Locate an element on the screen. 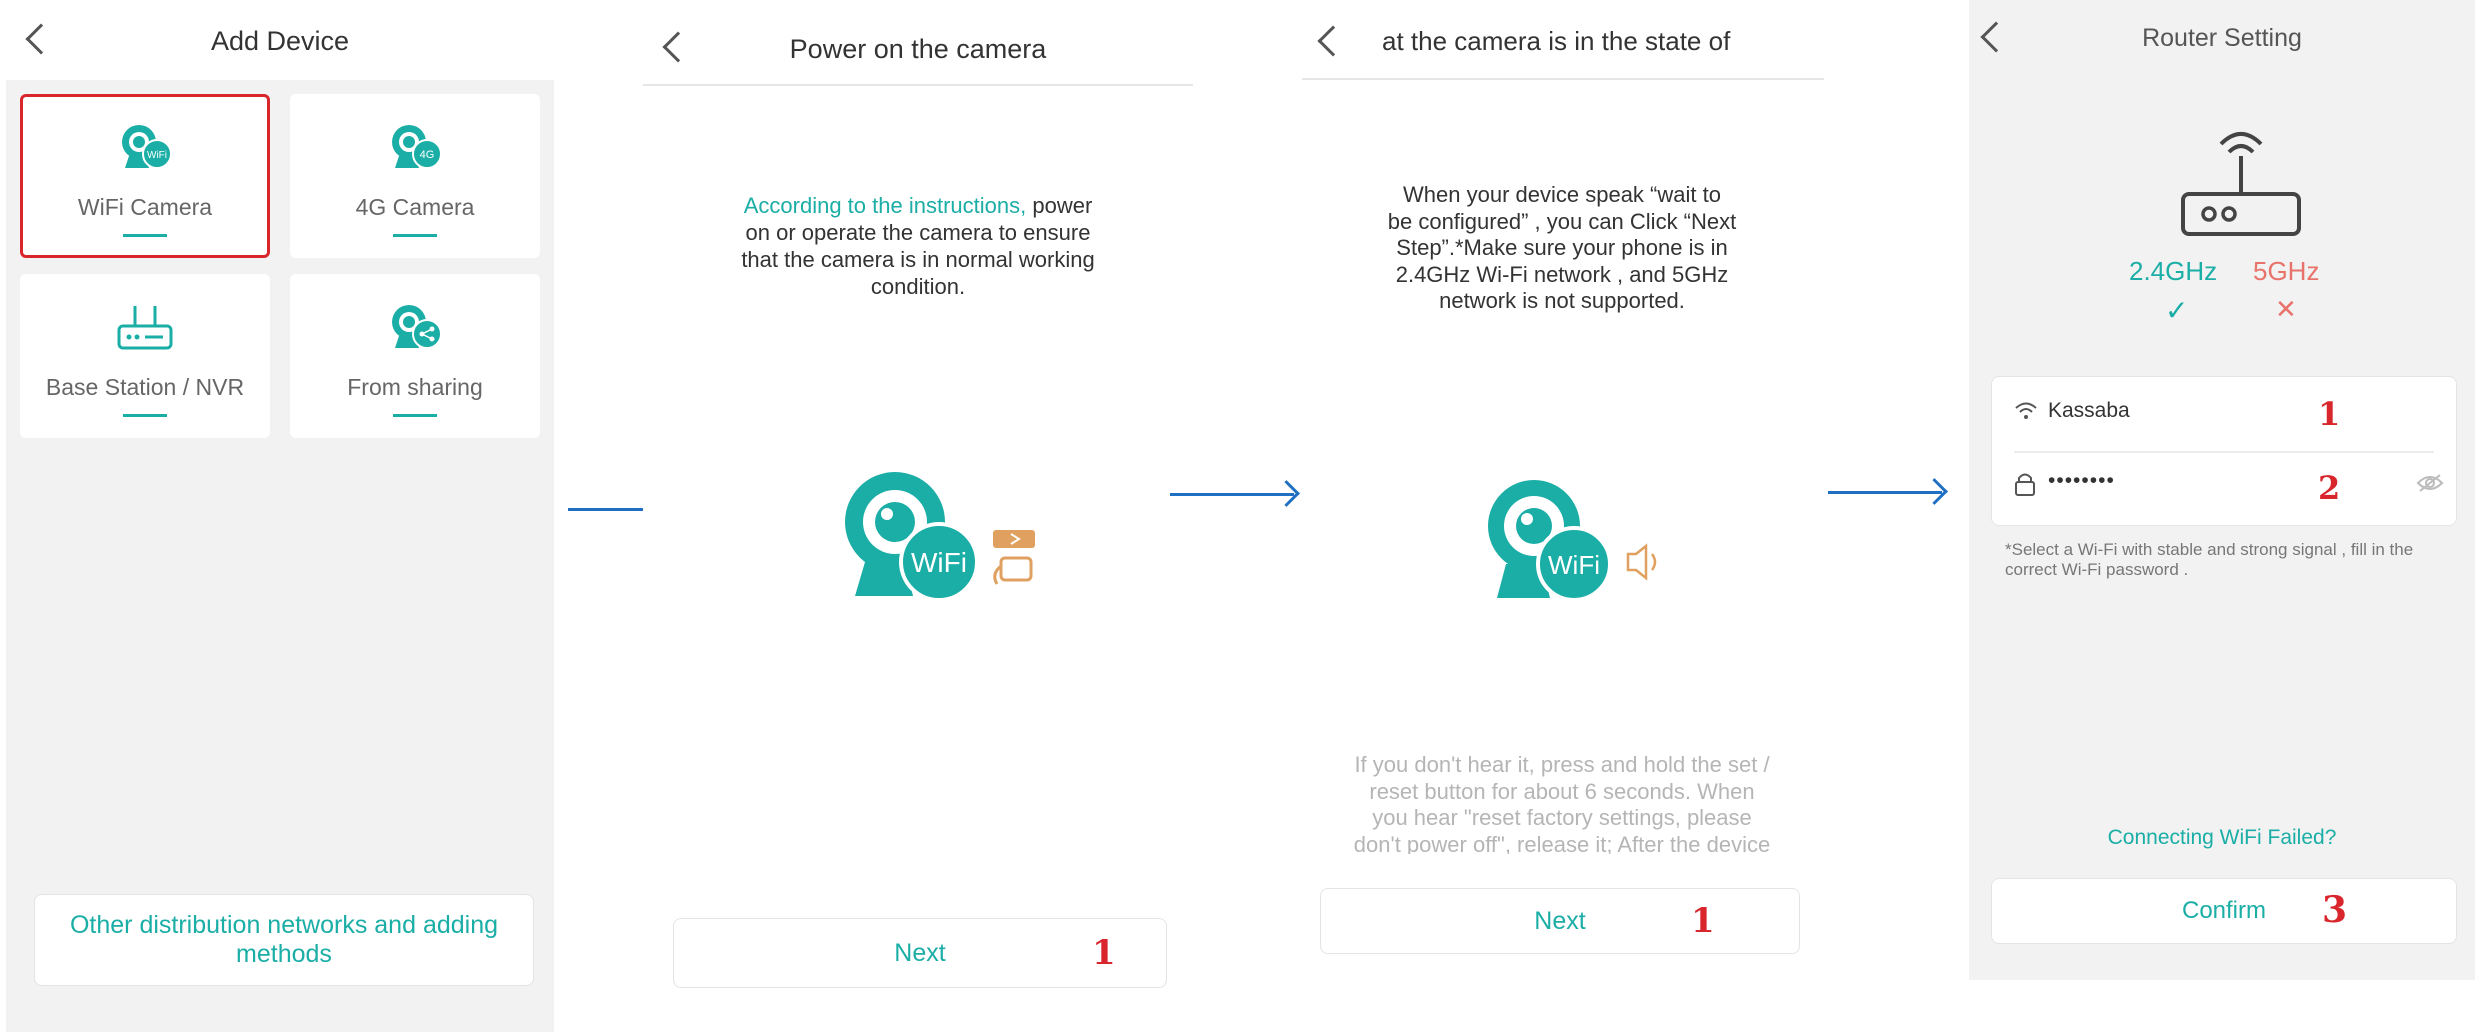 The width and height of the screenshot is (2487, 1032). page-title: Router Setting is located at coordinates (2222, 38).